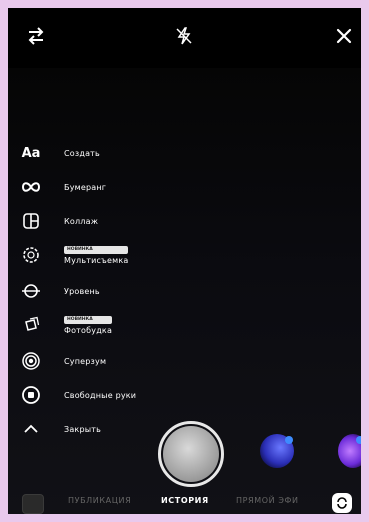 Image resolution: width=369 pixels, height=522 pixels. Describe the element at coordinates (88, 330) in the screenshot. I see `menu-item-label: Фотобудка` at that location.